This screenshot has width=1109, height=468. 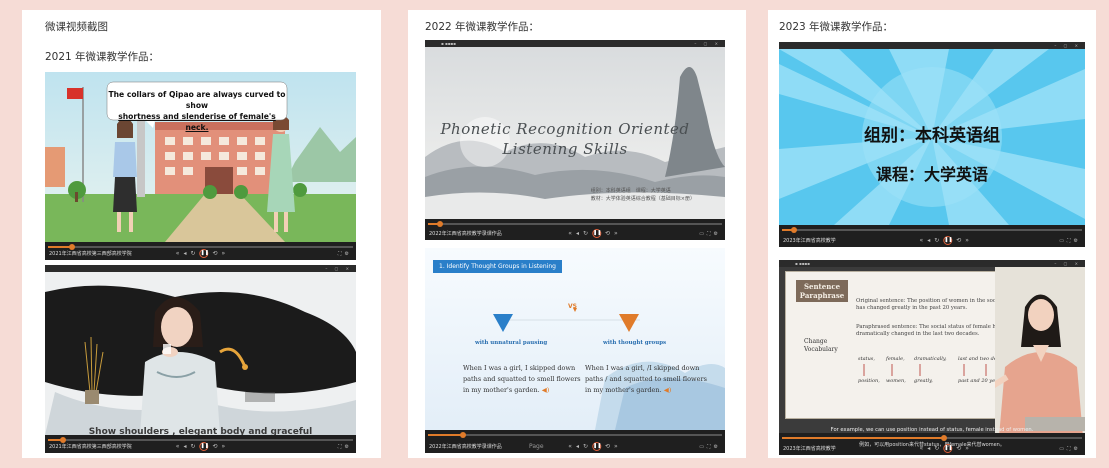 What do you see at coordinates (836, 27) in the screenshot?
I see `year-heading-2023: 2023 年微课教学作品：` at bounding box center [836, 27].